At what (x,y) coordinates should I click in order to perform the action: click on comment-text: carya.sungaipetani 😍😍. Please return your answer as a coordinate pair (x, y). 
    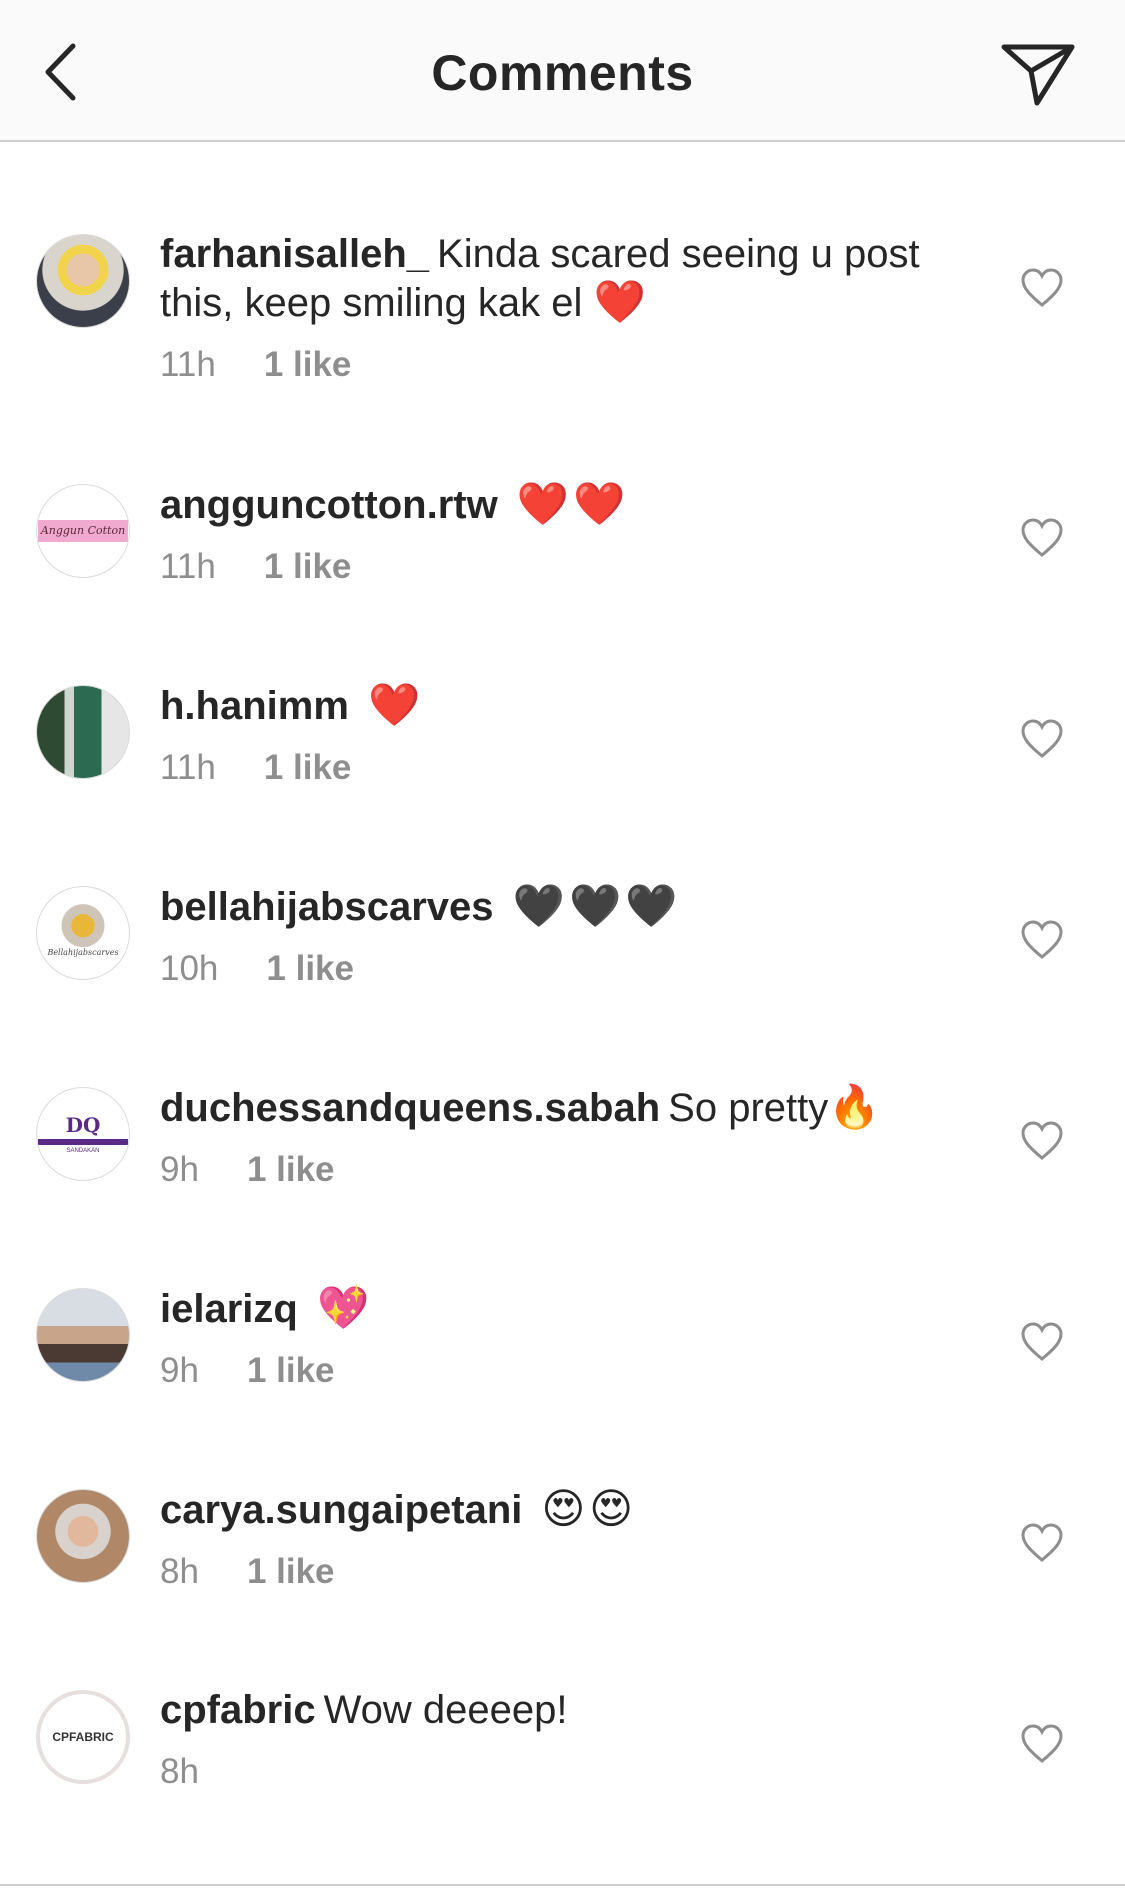
    Looking at the image, I should click on (540, 1509).